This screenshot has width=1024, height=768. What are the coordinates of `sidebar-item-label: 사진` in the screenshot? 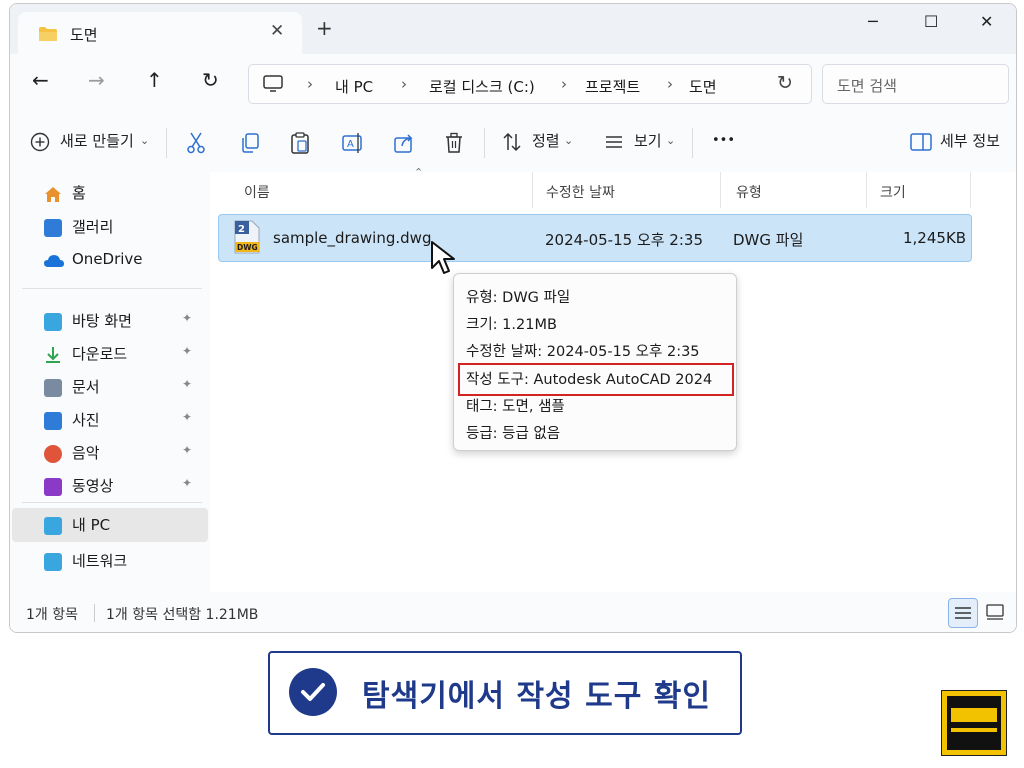 It's located at (86, 420).